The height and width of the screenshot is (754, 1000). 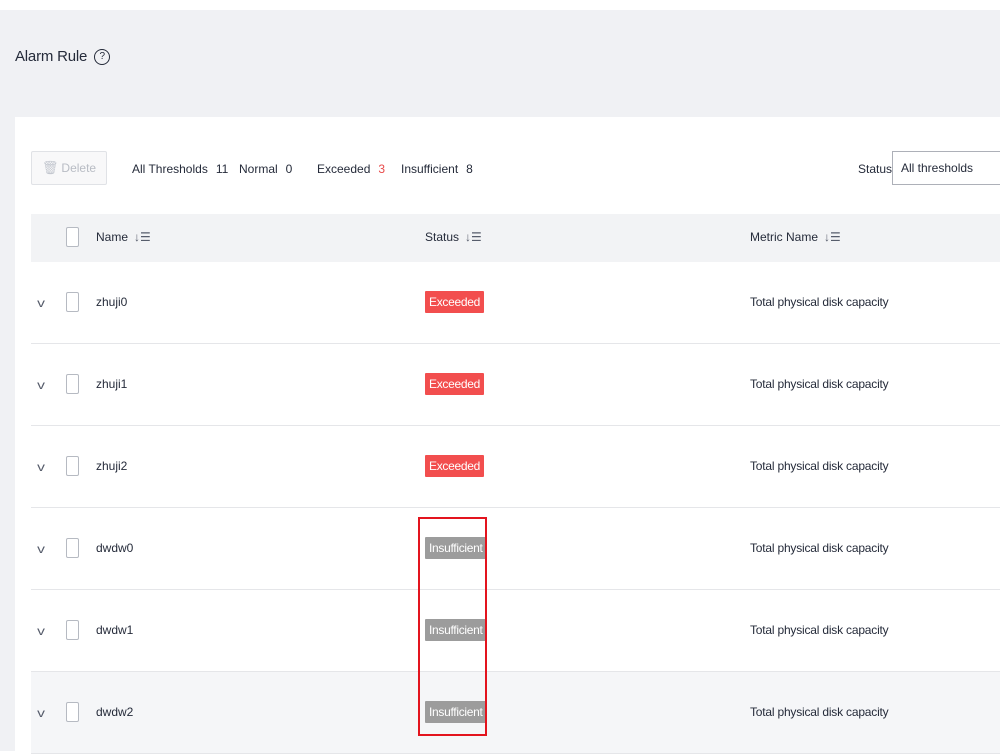 I want to click on stat-count: 11, so click(x=222, y=169).